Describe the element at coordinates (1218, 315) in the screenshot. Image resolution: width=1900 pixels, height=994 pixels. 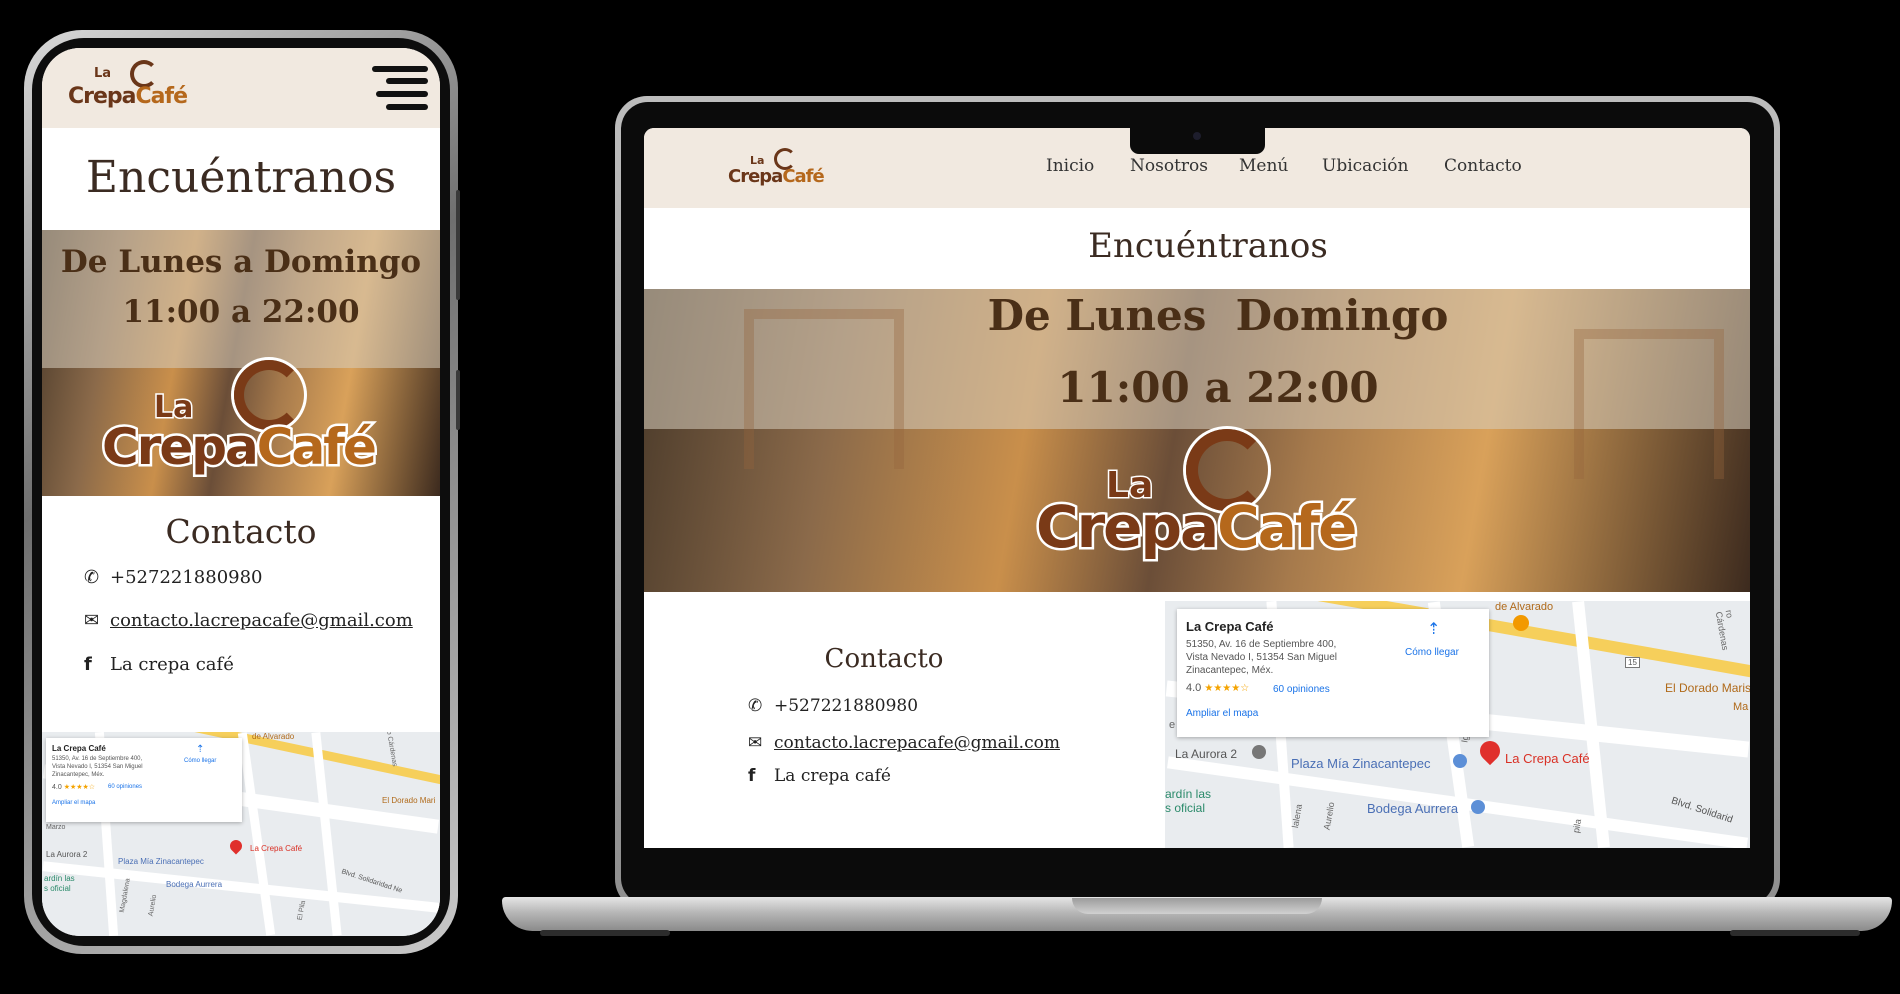
I see `hours-days: De Lunes Domingo` at that location.